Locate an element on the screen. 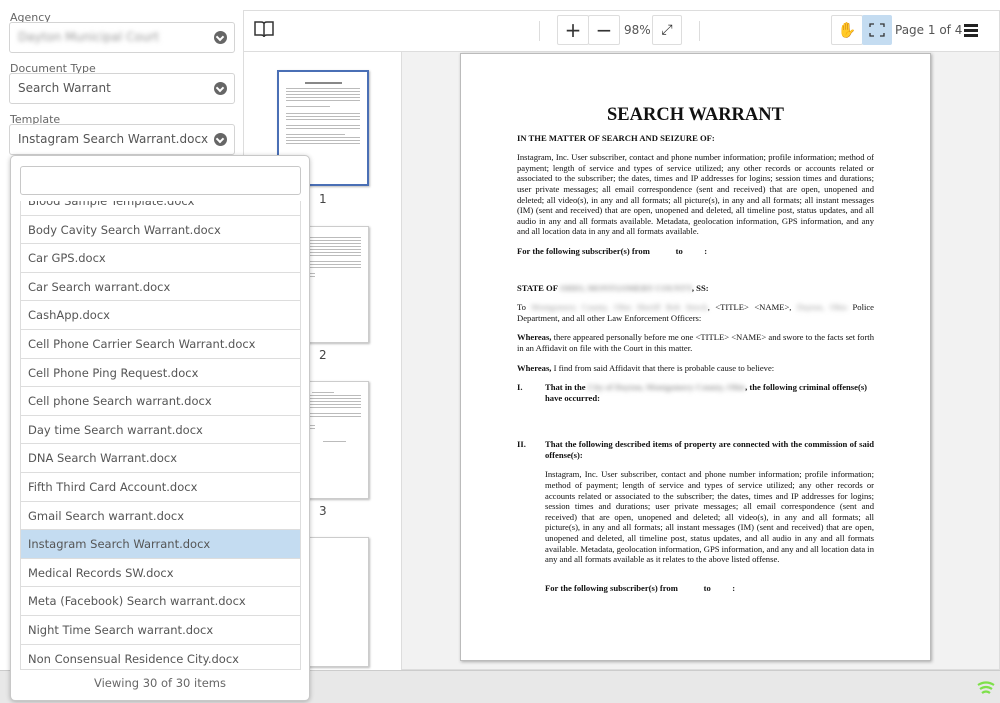 The height and width of the screenshot is (703, 1000). template-search-input is located at coordinates (160, 180).